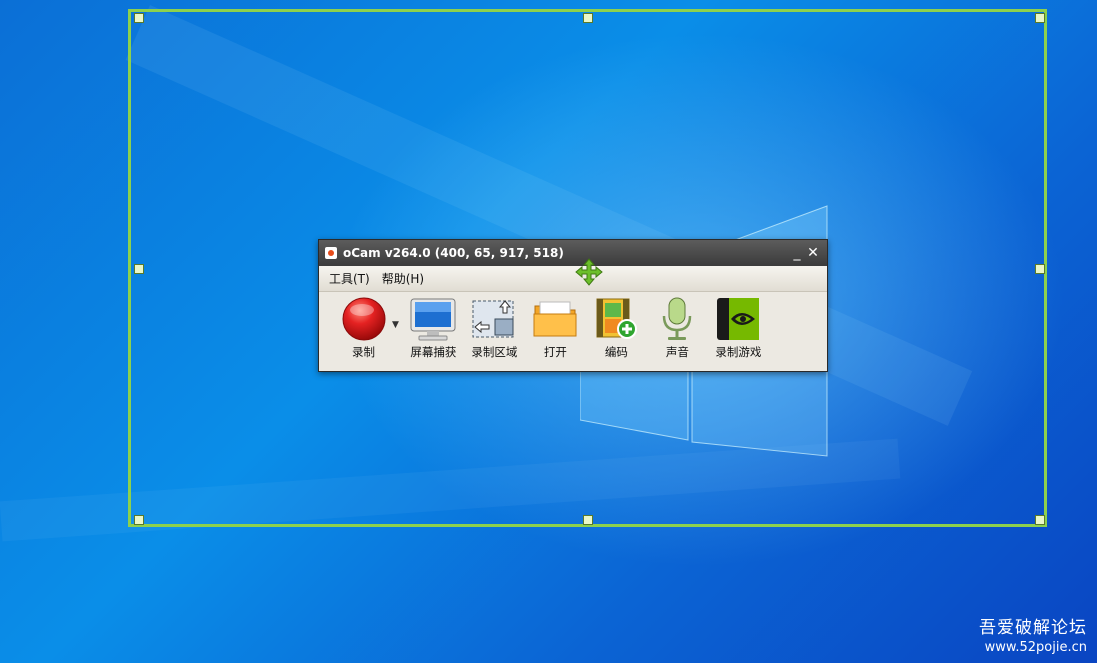 The height and width of the screenshot is (663, 1097). I want to click on record-dropdown-arrow: ▼, so click(395, 325).